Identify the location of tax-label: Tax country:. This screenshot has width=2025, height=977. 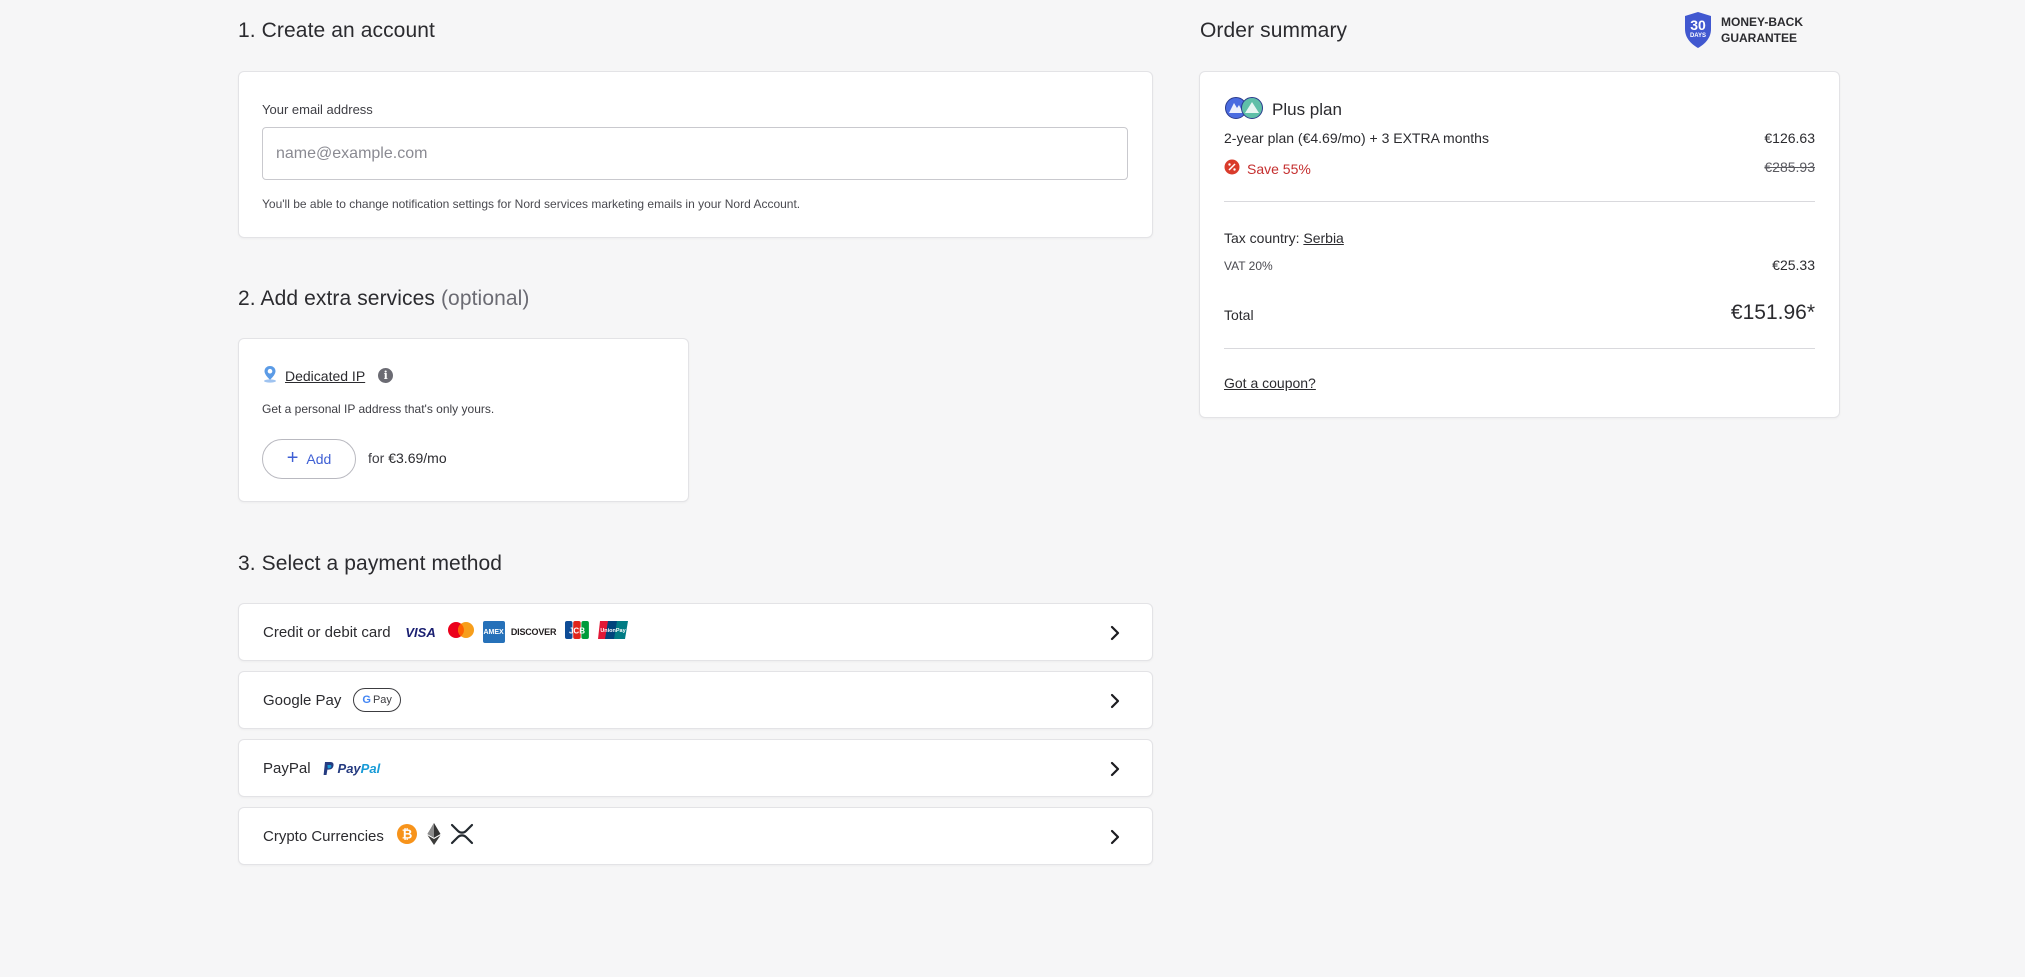
(1262, 238).